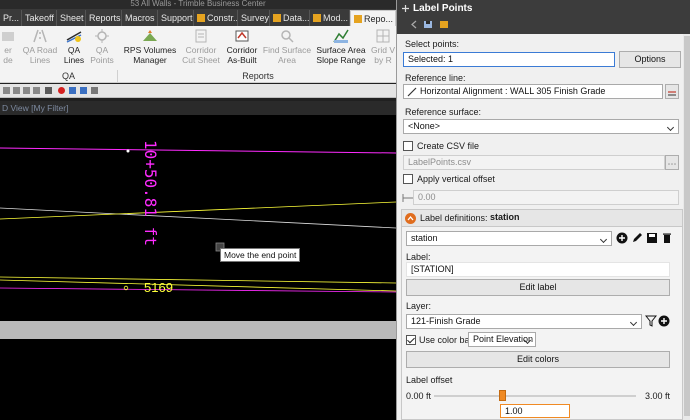 The image size is (690, 420). What do you see at coordinates (383, 46) in the screenshot?
I see `grid-volume-button: Grid V by R` at bounding box center [383, 46].